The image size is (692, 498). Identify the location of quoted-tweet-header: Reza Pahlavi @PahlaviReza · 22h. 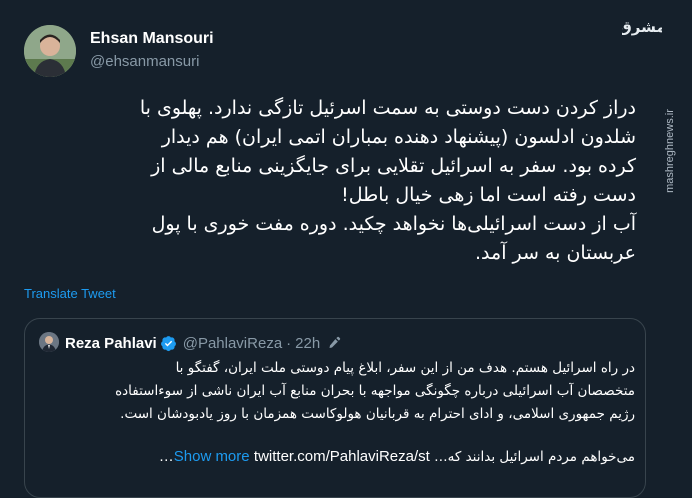
(203, 343).